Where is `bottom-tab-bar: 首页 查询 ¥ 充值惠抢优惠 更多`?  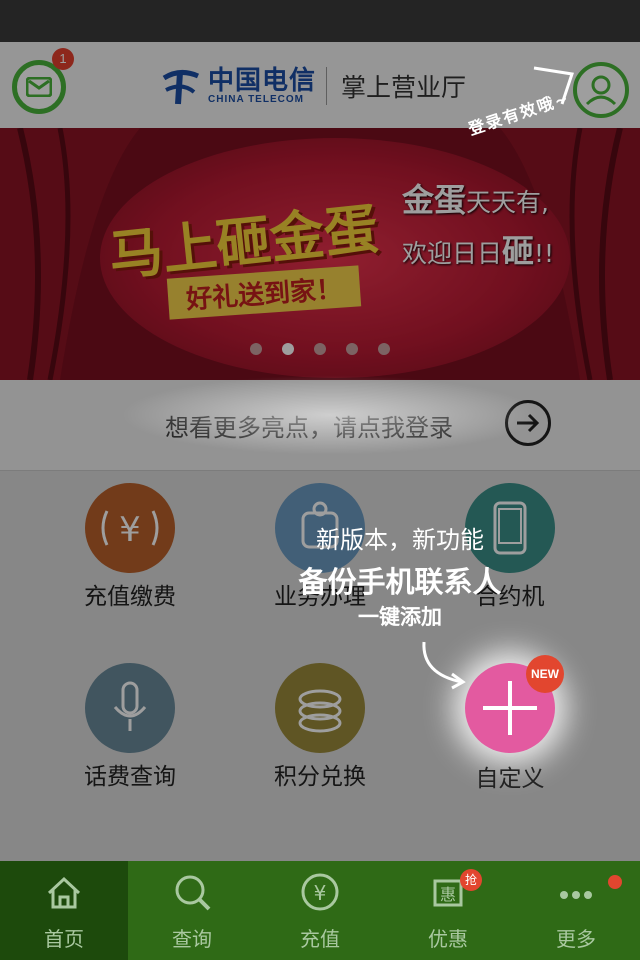
bottom-tab-bar: 首页 查询 ¥ 充值惠抢优惠 更多 is located at coordinates (320, 910).